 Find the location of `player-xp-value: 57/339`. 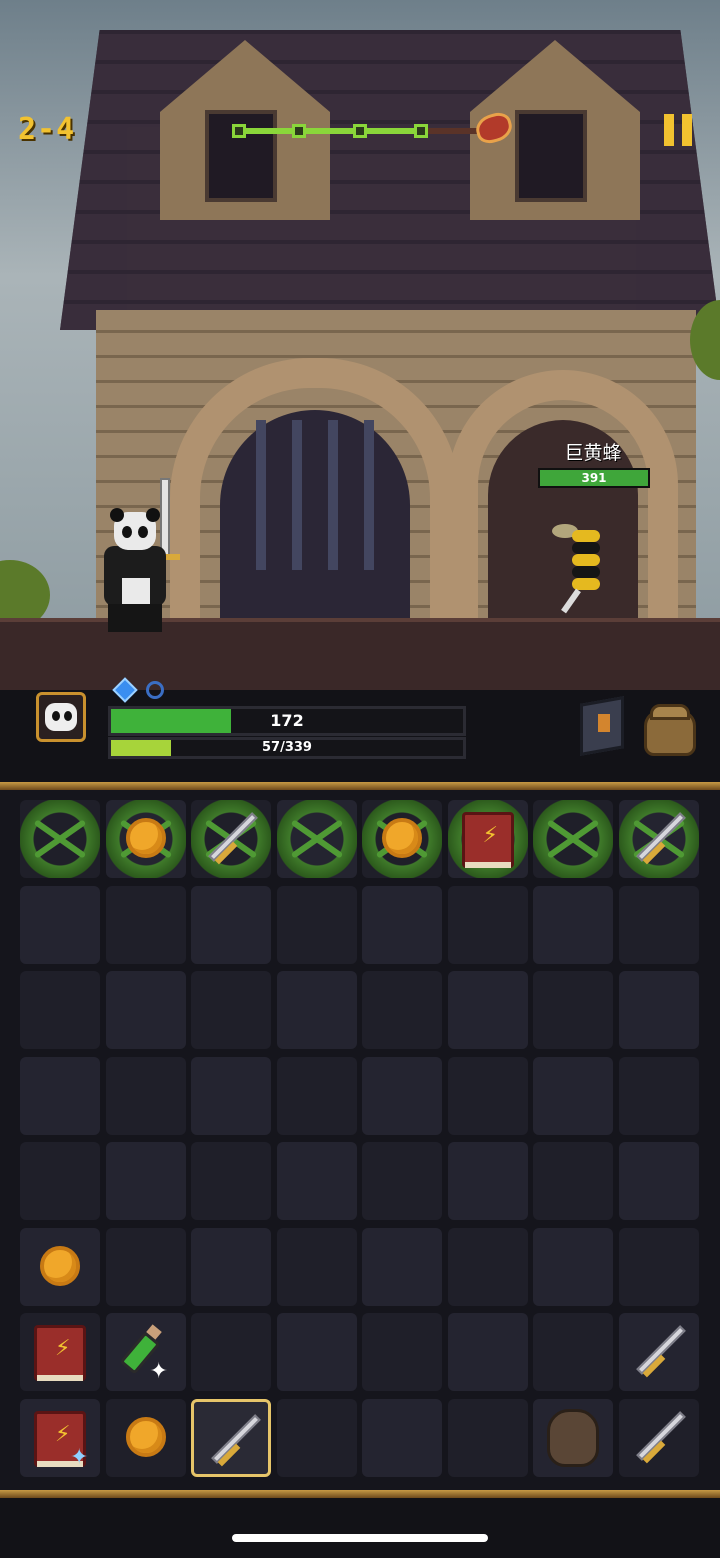

player-xp-value: 57/339 is located at coordinates (287, 747).